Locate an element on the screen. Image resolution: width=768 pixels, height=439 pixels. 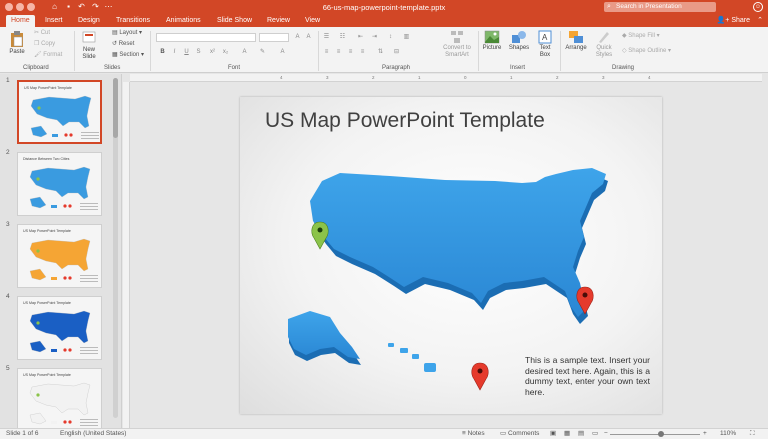
align-left-icon: ≡ is located at coordinates (326, 52).